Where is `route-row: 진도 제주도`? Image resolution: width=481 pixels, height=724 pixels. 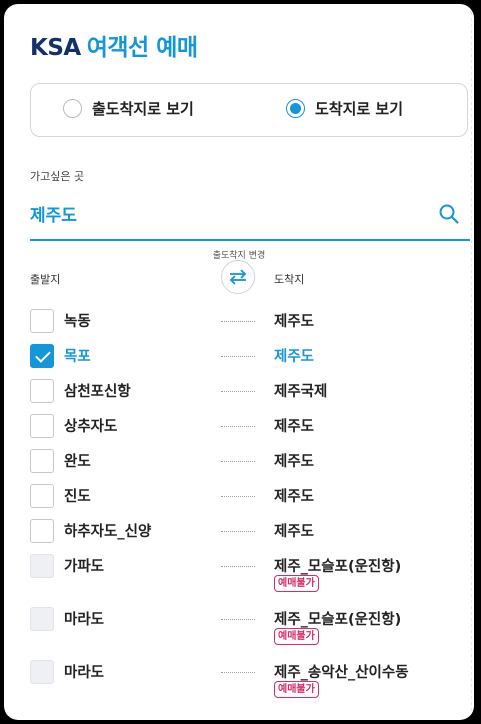
route-row: 진도 제주도 is located at coordinates (239, 502).